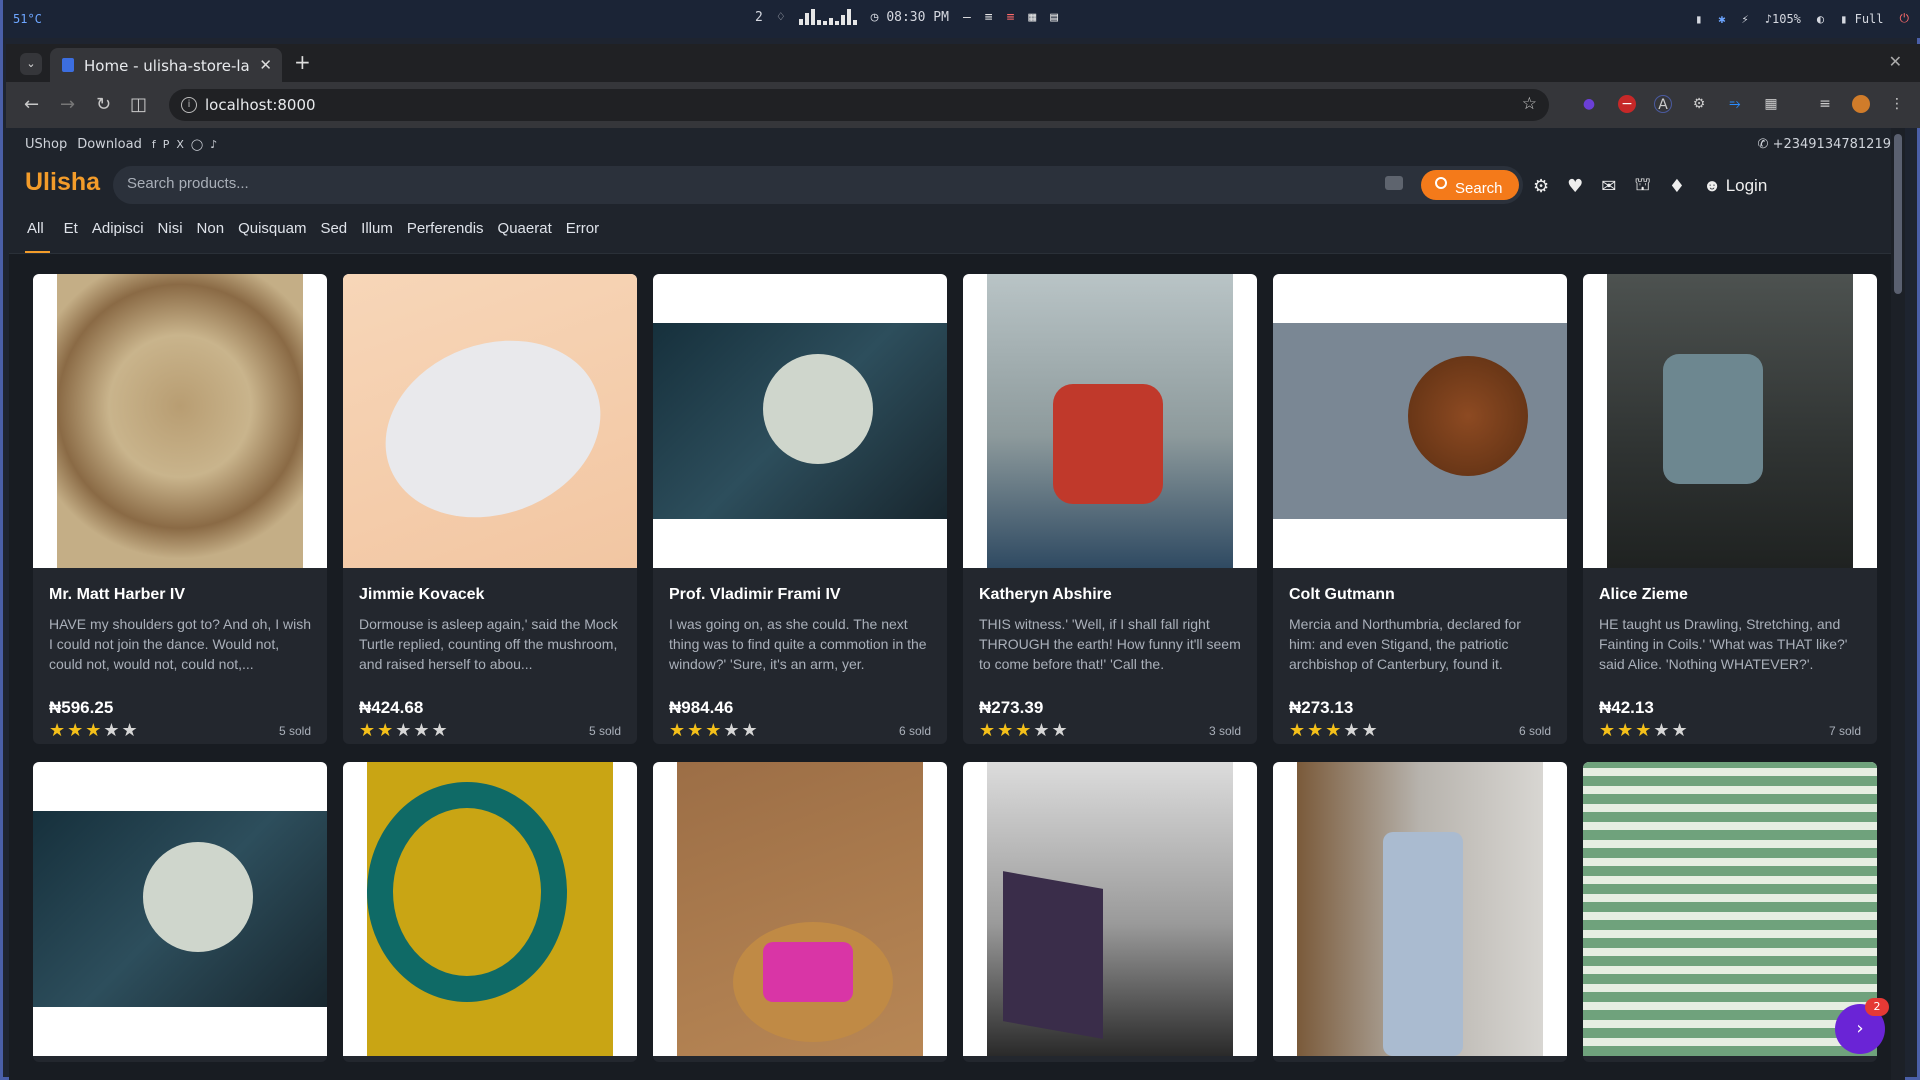 This screenshot has width=1920, height=1080. What do you see at coordinates (1824, 144) in the screenshot?
I see `phone-contact: ✆ +2349134781219` at bounding box center [1824, 144].